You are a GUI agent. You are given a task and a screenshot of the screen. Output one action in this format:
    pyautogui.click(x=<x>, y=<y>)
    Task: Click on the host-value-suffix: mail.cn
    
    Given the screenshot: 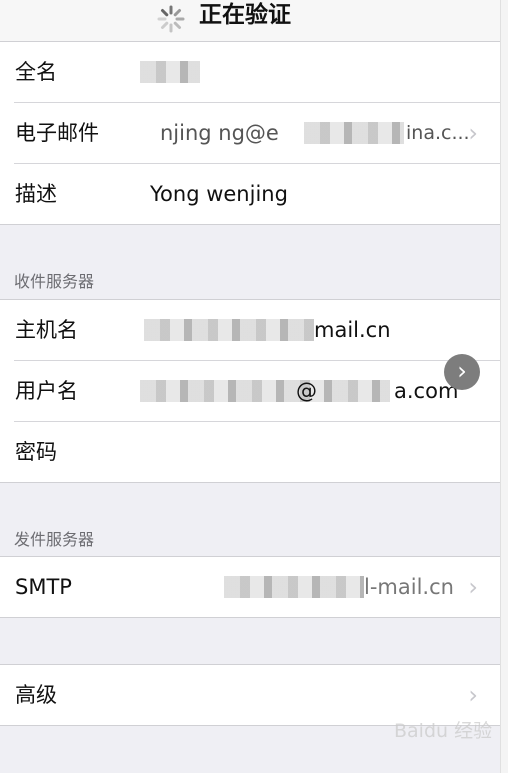 What is the action you would take?
    pyautogui.click(x=352, y=330)
    